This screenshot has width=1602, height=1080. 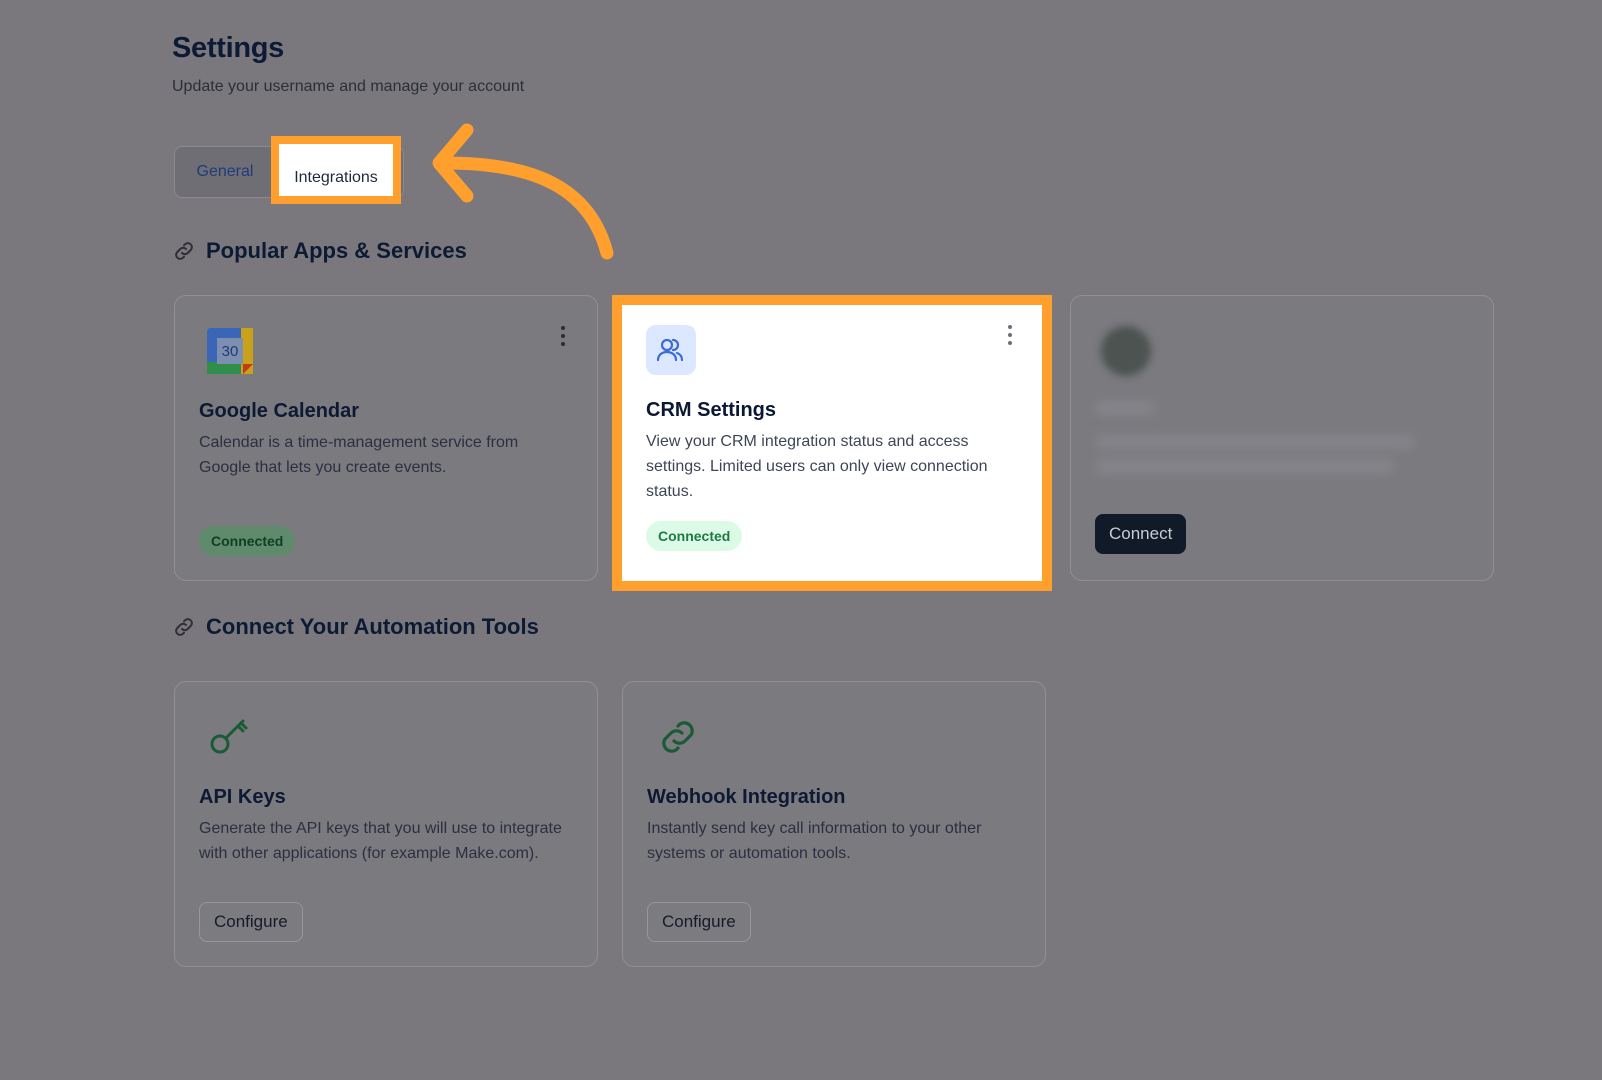 What do you see at coordinates (523, 191) in the screenshot?
I see `annotation-arrow` at bounding box center [523, 191].